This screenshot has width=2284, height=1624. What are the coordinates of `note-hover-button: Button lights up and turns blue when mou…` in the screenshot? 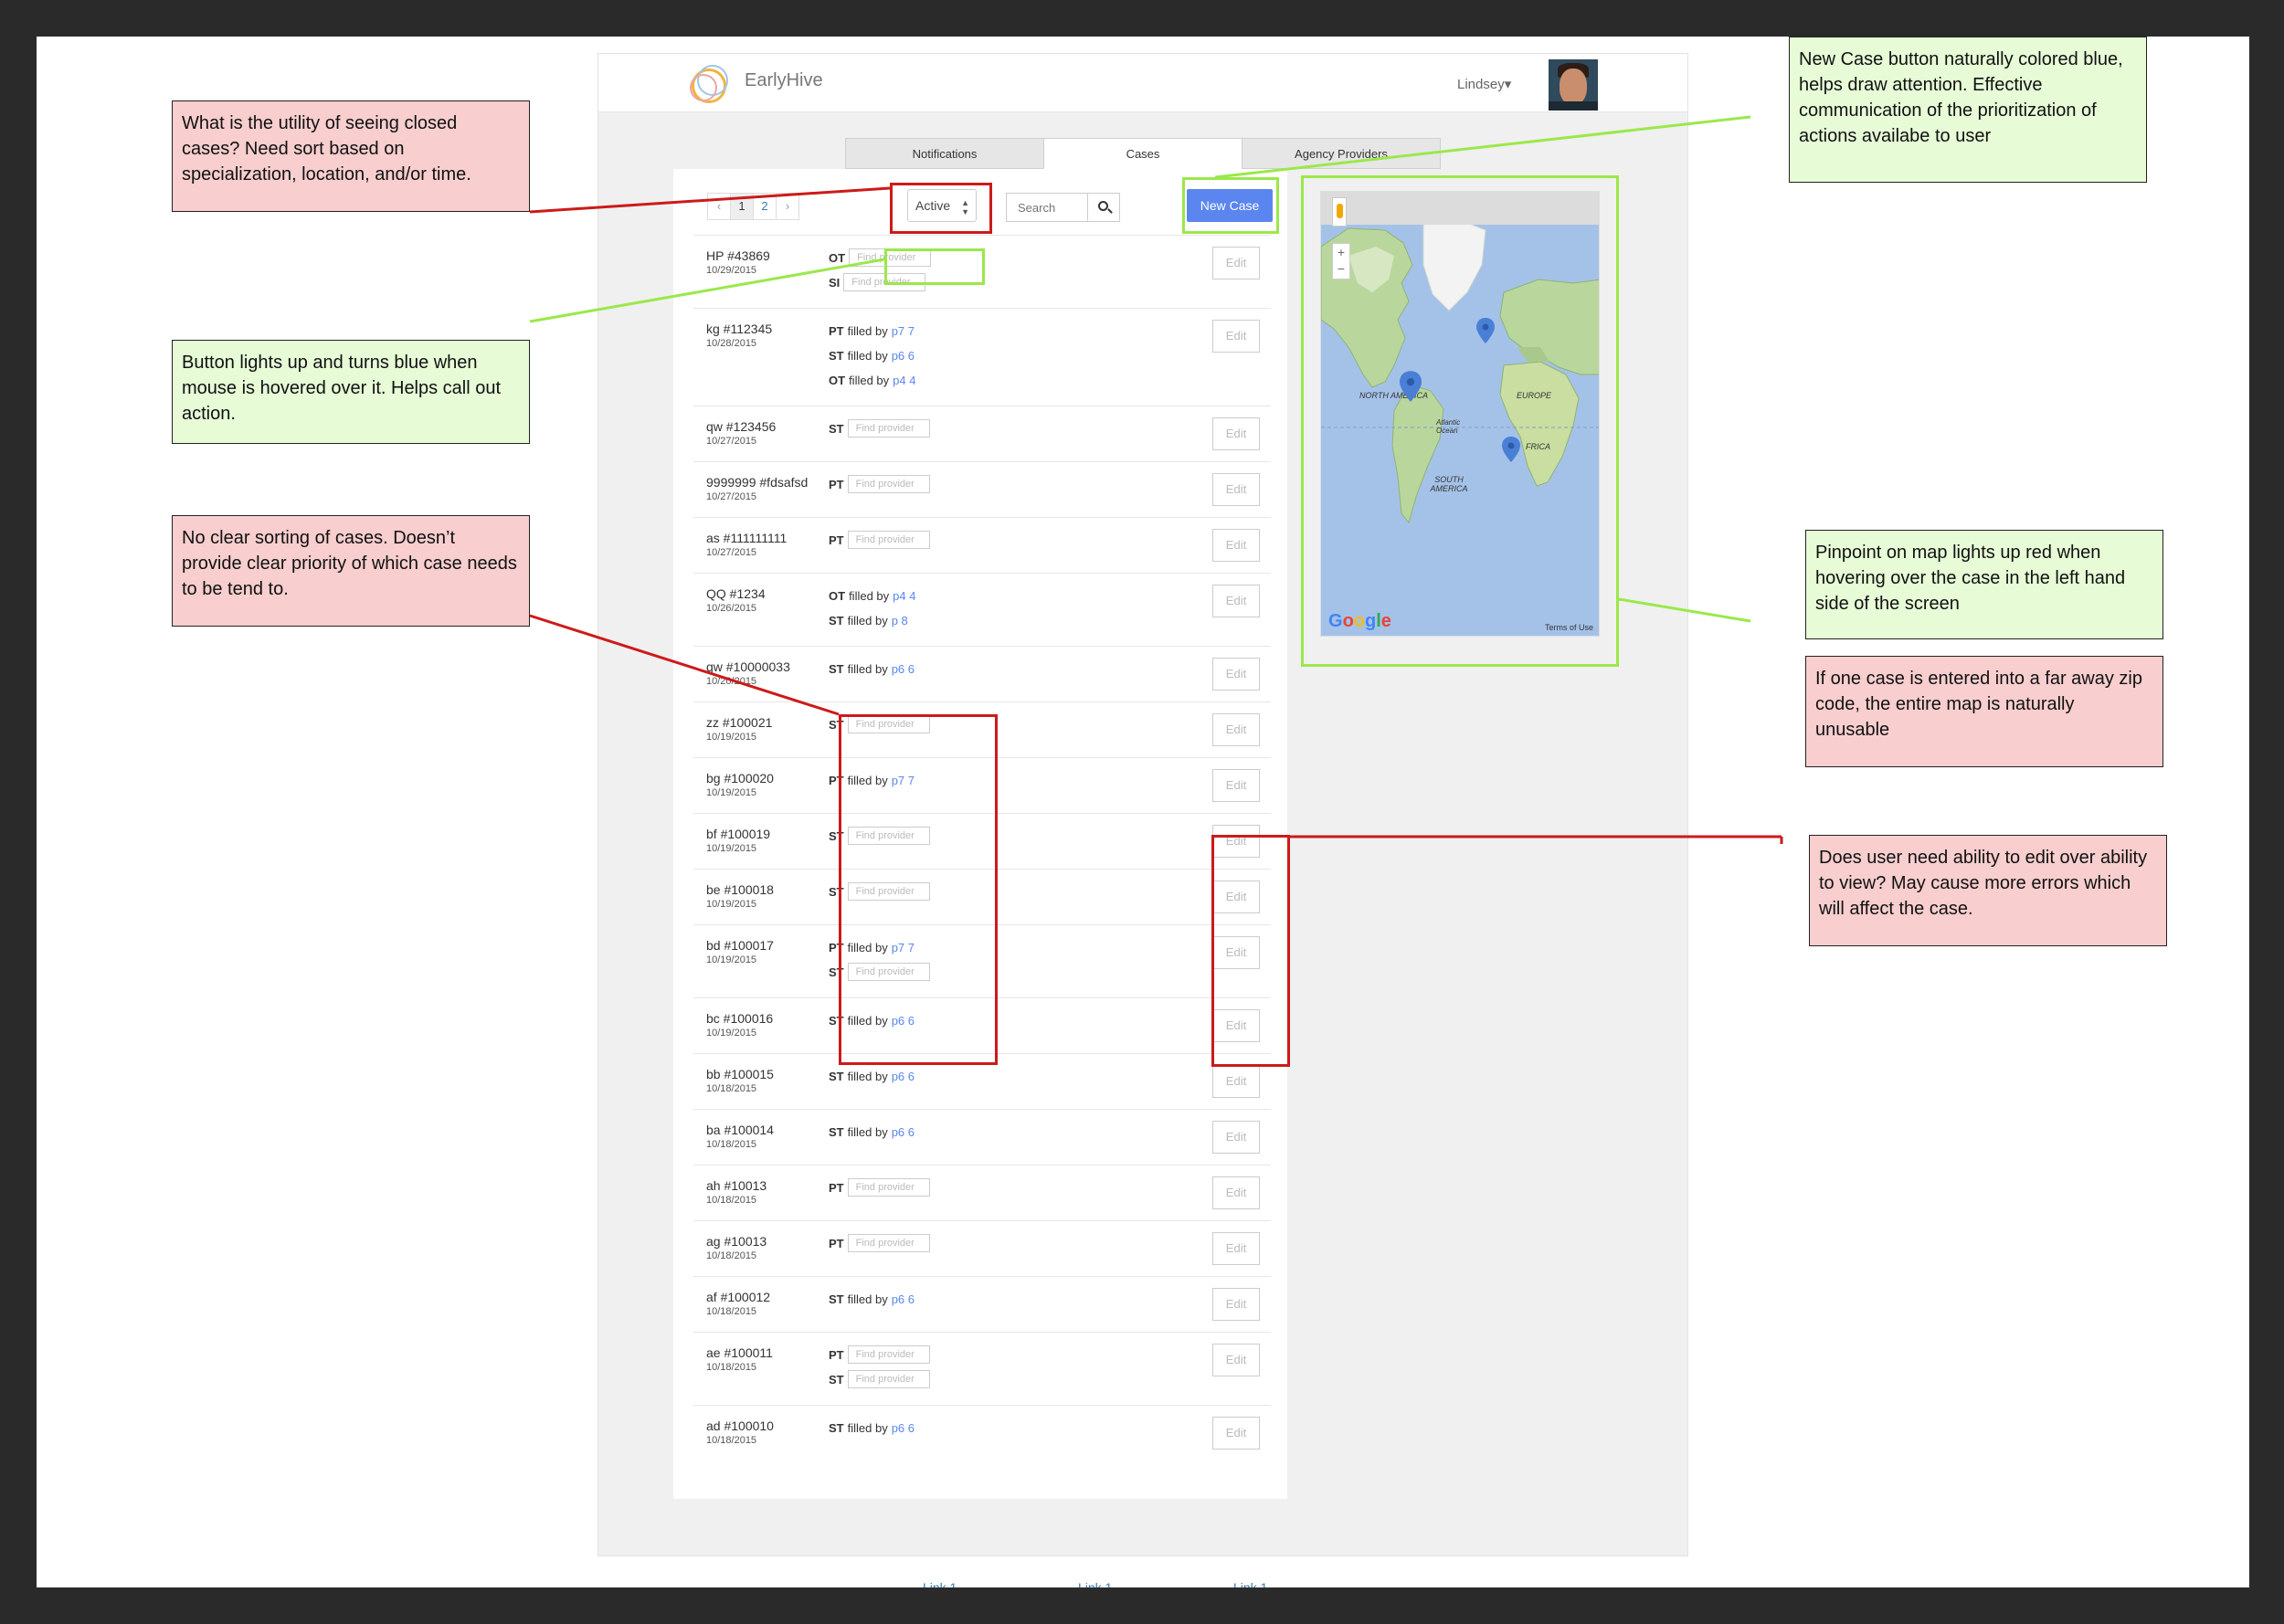 It's located at (351, 392).